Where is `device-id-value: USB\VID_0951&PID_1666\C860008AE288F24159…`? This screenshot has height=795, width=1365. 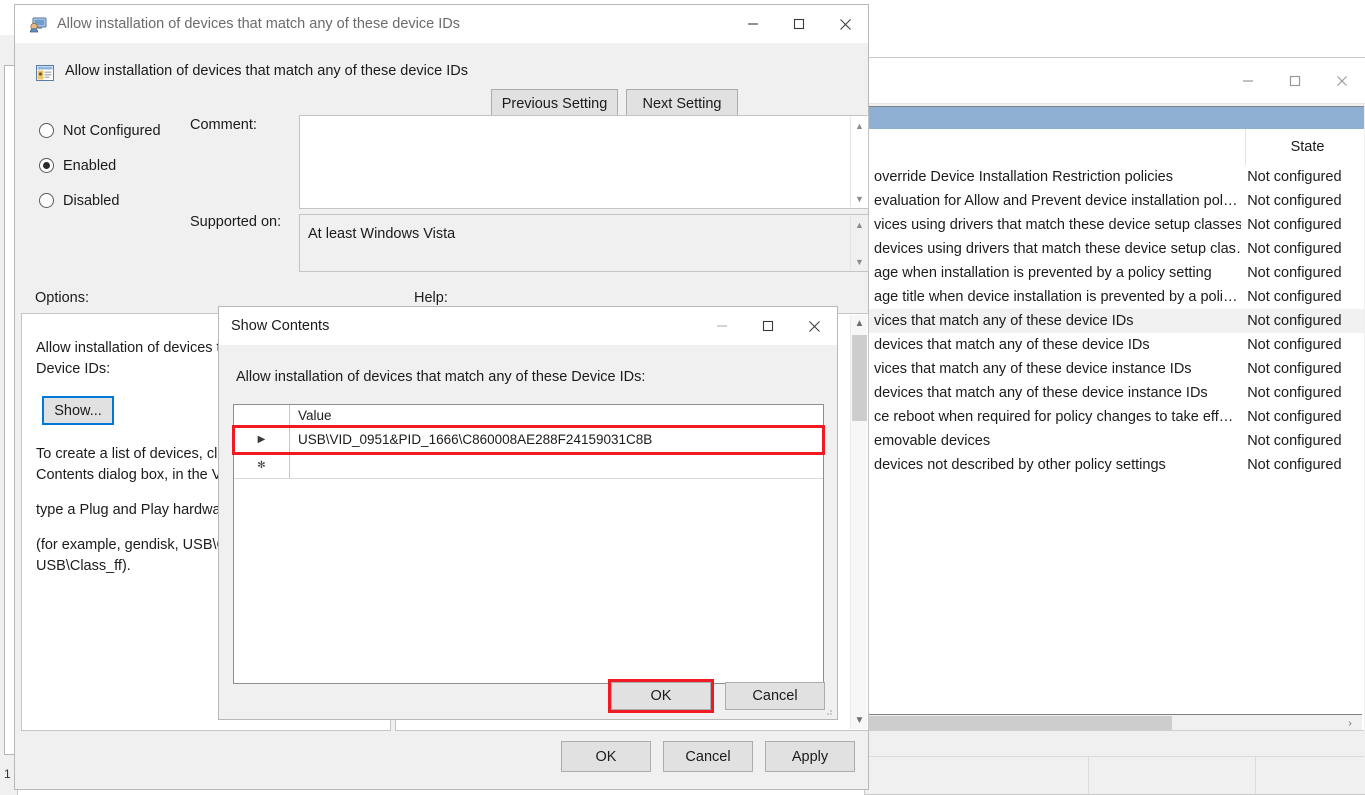 device-id-value: USB\VID_0951&PID_1666\C860008AE288F24159… is located at coordinates (556, 440).